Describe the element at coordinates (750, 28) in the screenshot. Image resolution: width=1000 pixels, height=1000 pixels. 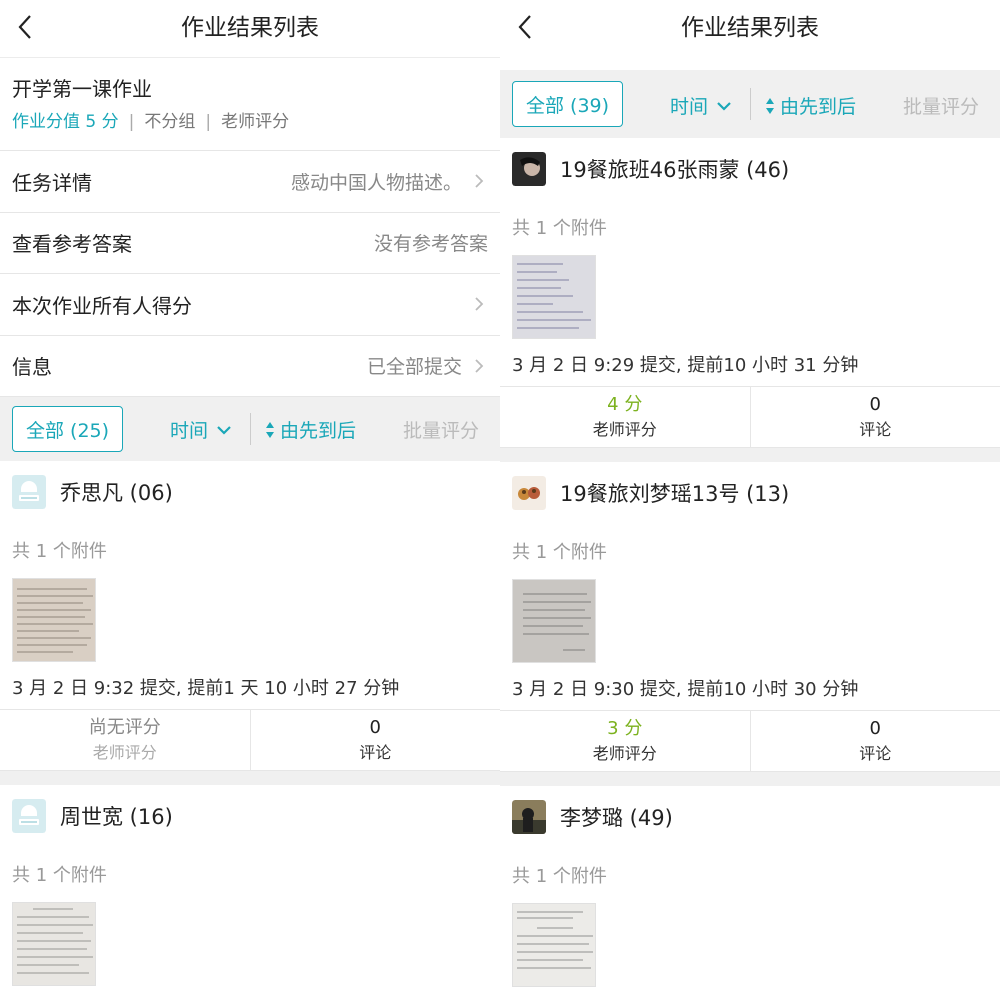
I see `page-title: 作业结果列表` at that location.